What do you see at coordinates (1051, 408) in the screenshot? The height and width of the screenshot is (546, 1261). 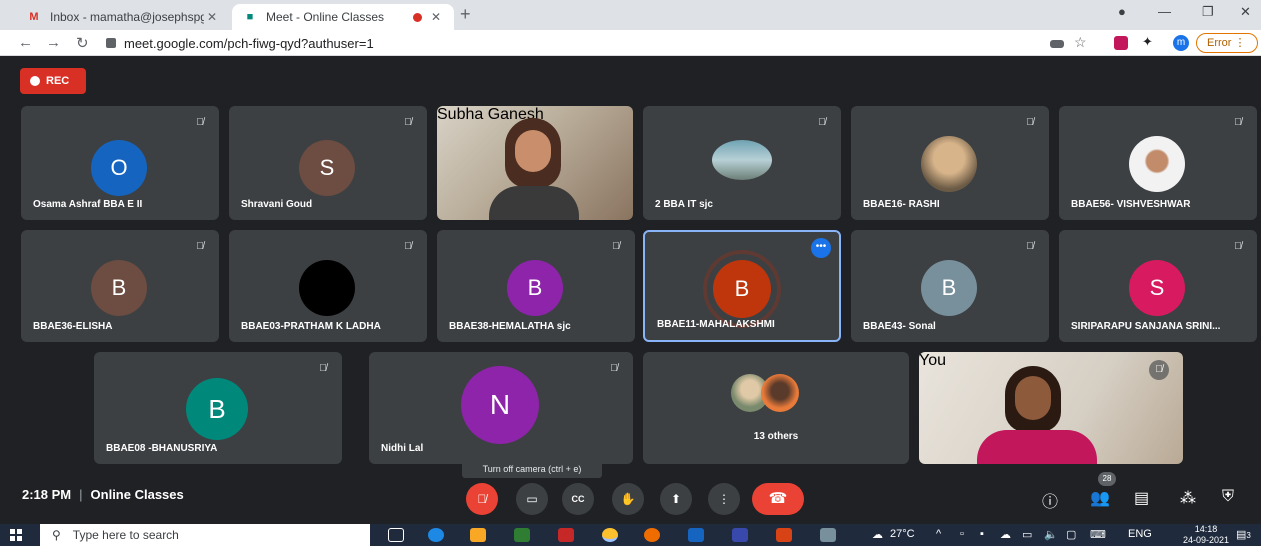 I see `self-video: 🎙̸ You` at bounding box center [1051, 408].